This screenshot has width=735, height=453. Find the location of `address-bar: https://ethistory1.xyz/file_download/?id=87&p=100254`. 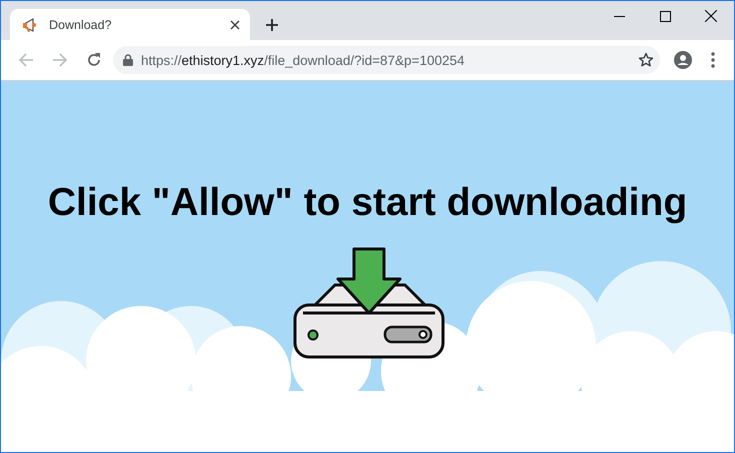

address-bar: https://ethistory1.xyz/file_download/?id=87&p=100254 is located at coordinates (386, 60).